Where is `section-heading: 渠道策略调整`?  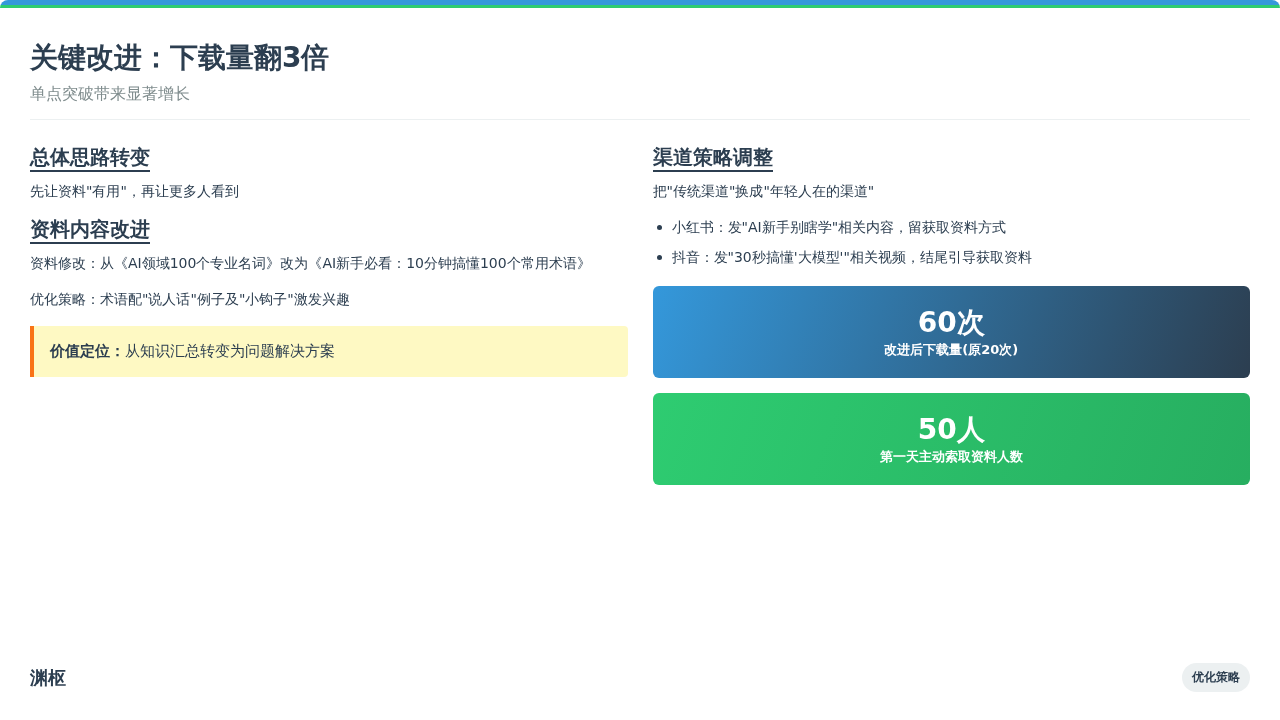 section-heading: 渠道策略调整 is located at coordinates (712, 158).